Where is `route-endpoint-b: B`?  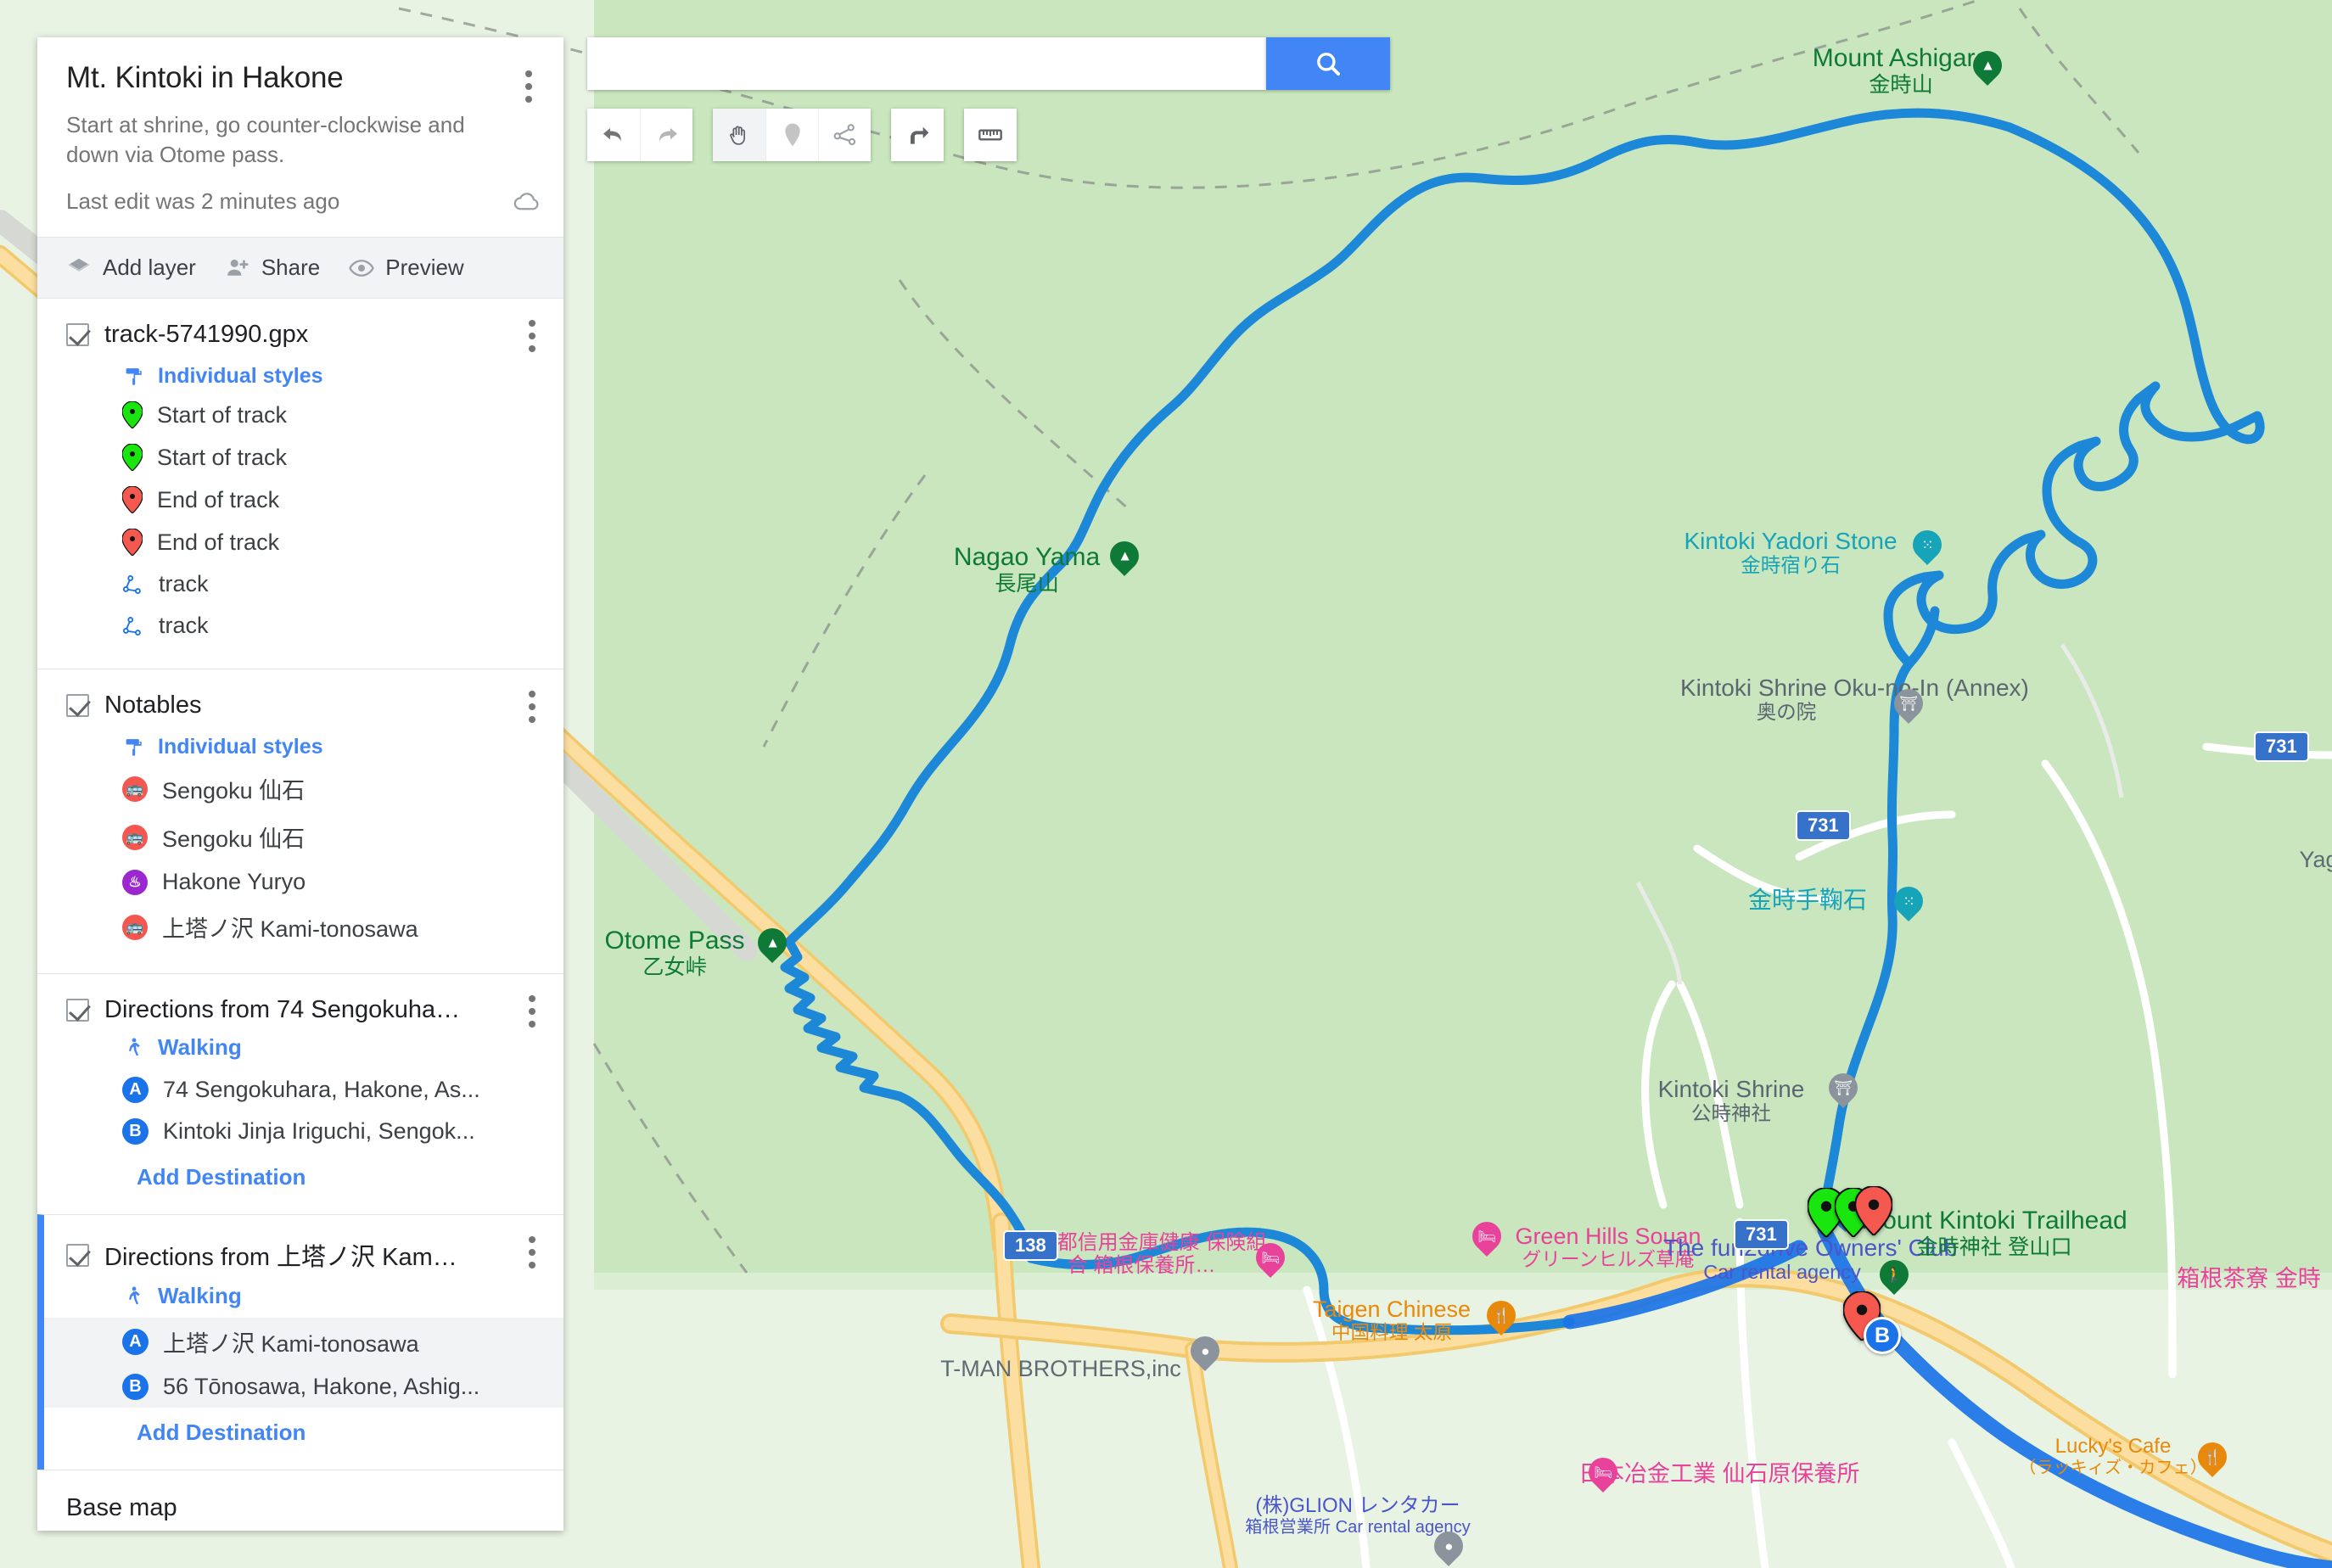 route-endpoint-b: B is located at coordinates (1882, 1335).